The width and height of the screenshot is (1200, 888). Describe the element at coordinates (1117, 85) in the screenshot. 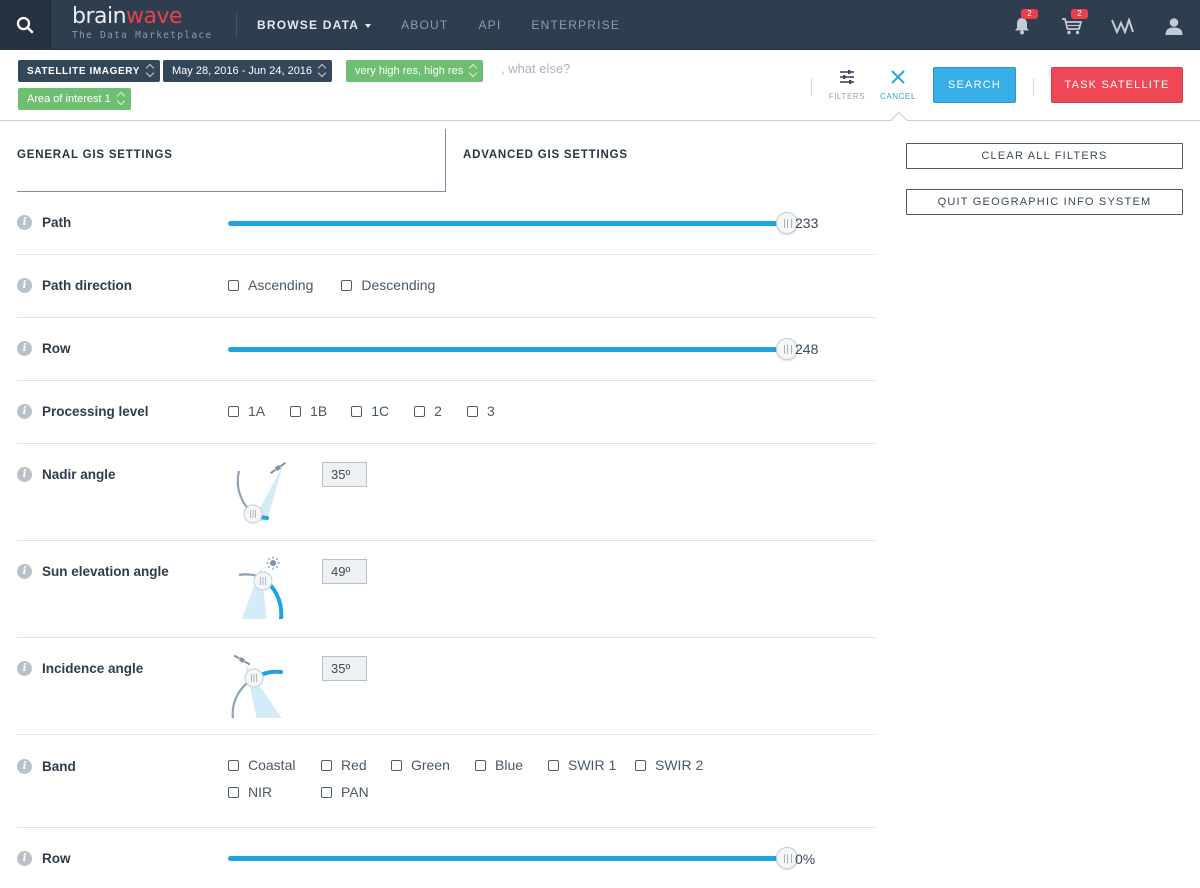

I see `task-satellite-button: TASK SATELLITE` at that location.